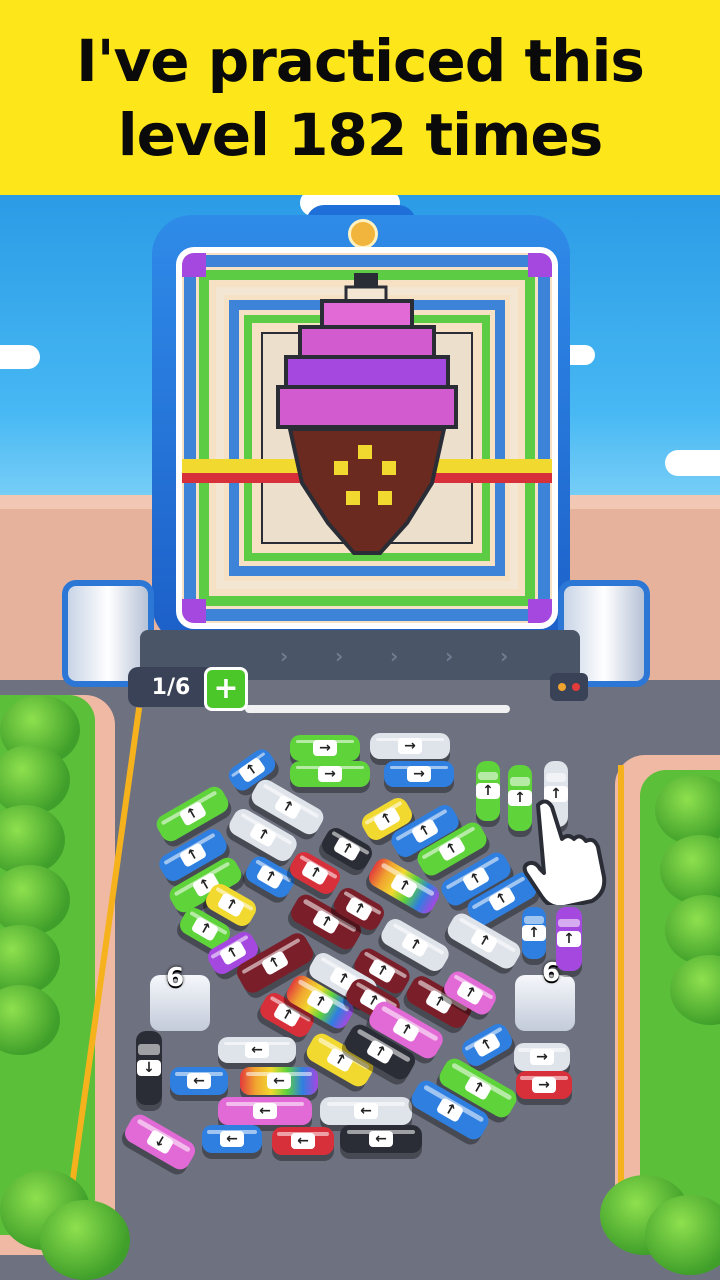 The image size is (720, 1280). I want to click on add-slot-button: +, so click(226, 689).